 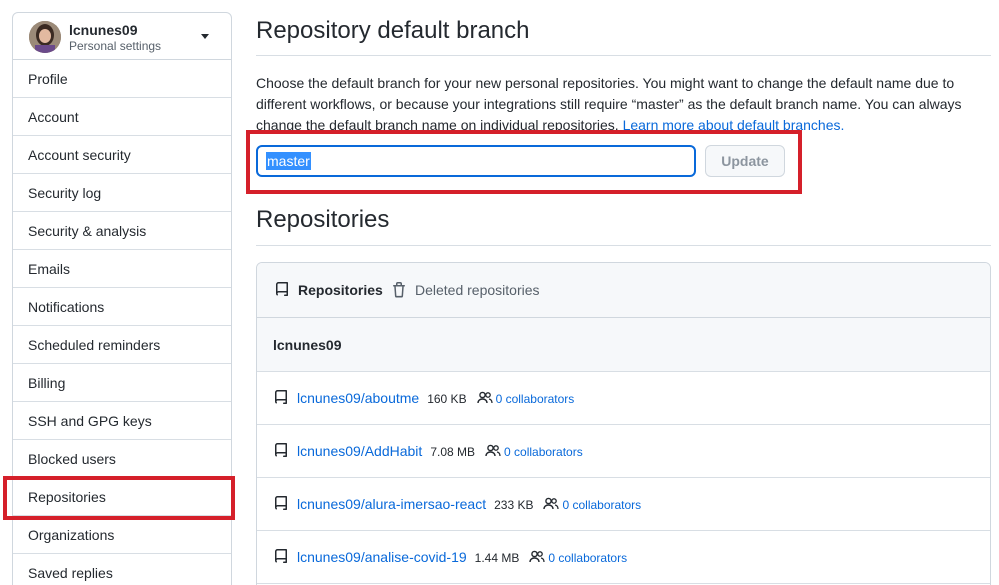 What do you see at coordinates (399, 290) in the screenshot?
I see `trash-icon` at bounding box center [399, 290].